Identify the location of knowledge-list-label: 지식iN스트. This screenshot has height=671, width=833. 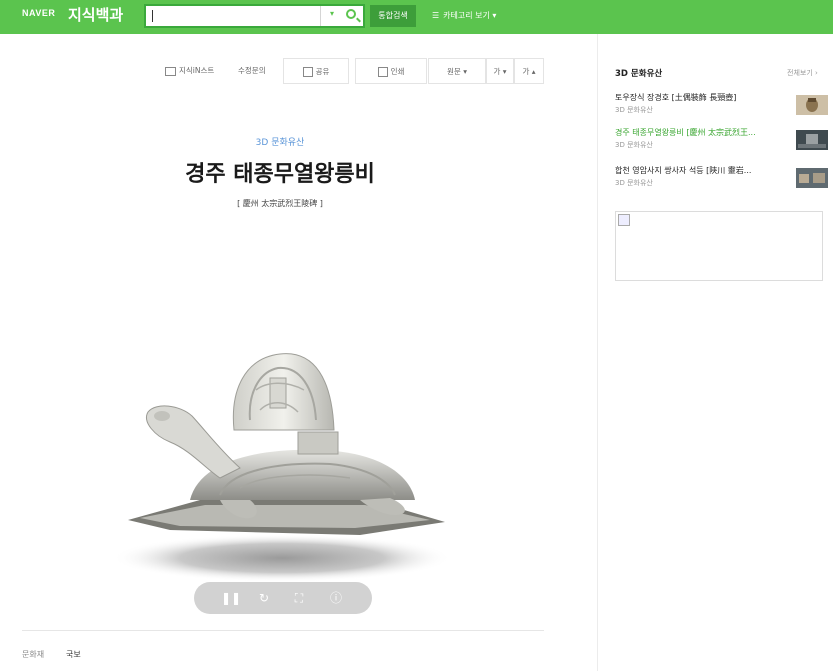
(197, 70).